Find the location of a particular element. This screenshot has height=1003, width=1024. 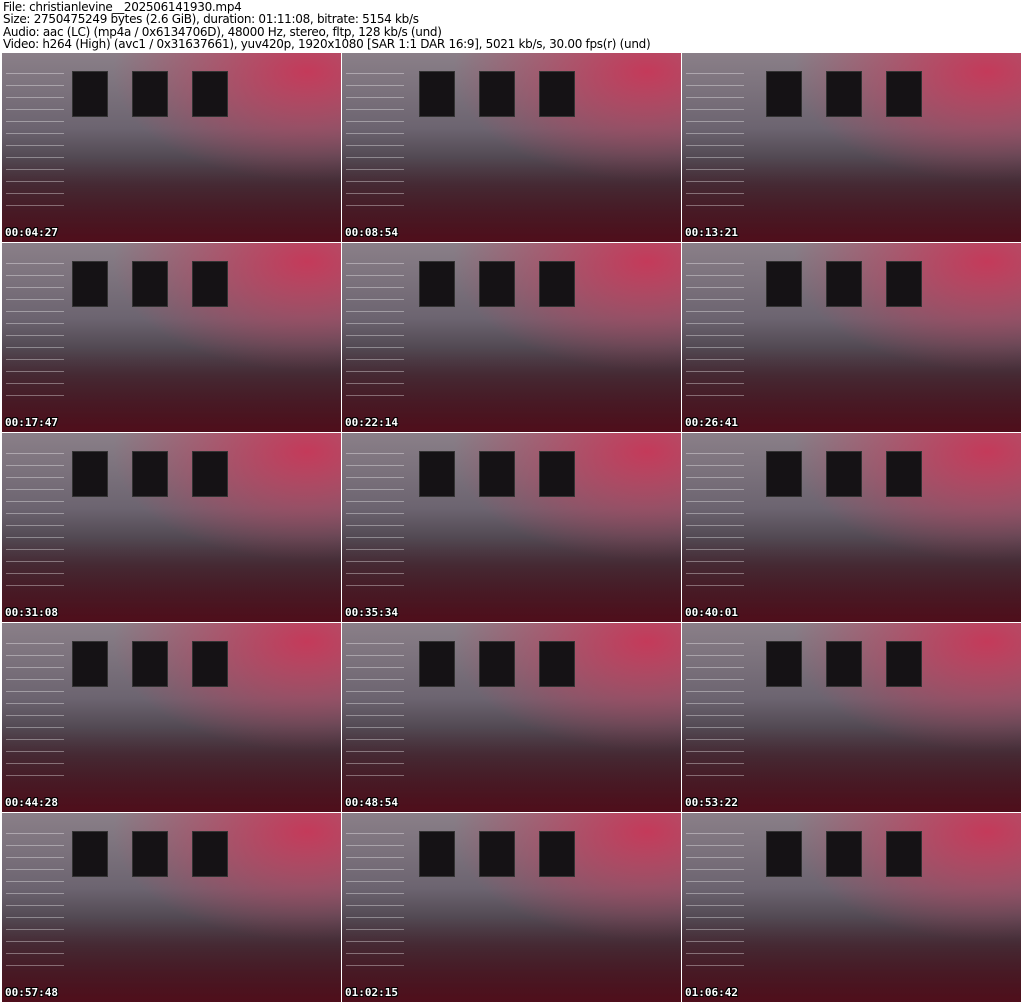

frame-timestamp: 00:22:14 is located at coordinates (371, 422).